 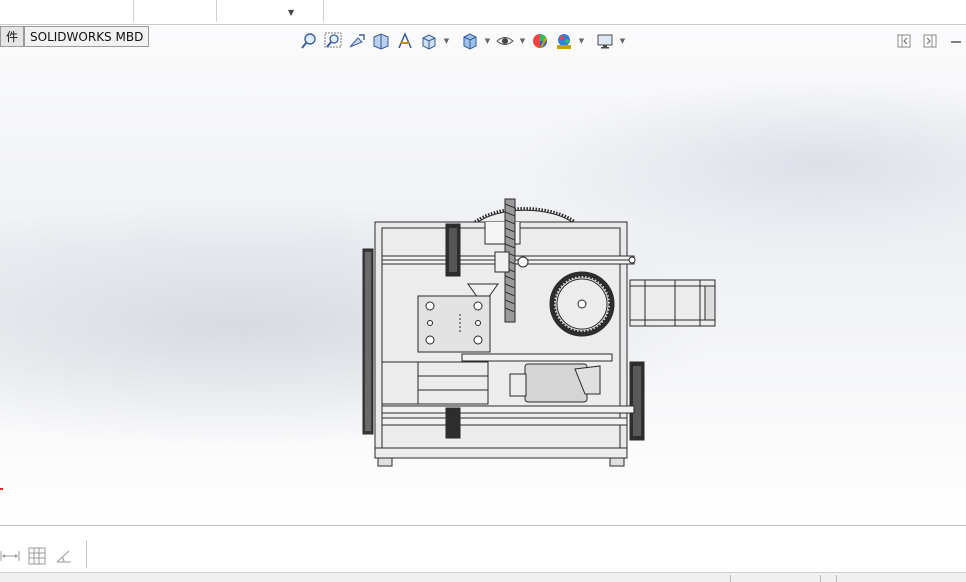 I want to click on dynamic-annotation-view-icon, so click(x=405, y=41).